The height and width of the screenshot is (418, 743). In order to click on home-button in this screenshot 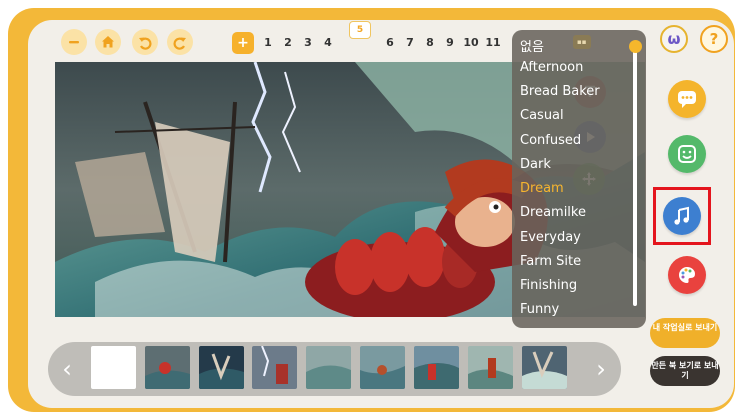, I will do `click(108, 42)`.